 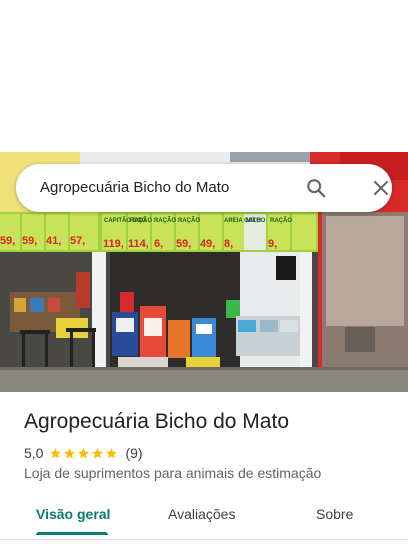 What do you see at coordinates (34, 453) in the screenshot?
I see `rating-value: 5,0` at bounding box center [34, 453].